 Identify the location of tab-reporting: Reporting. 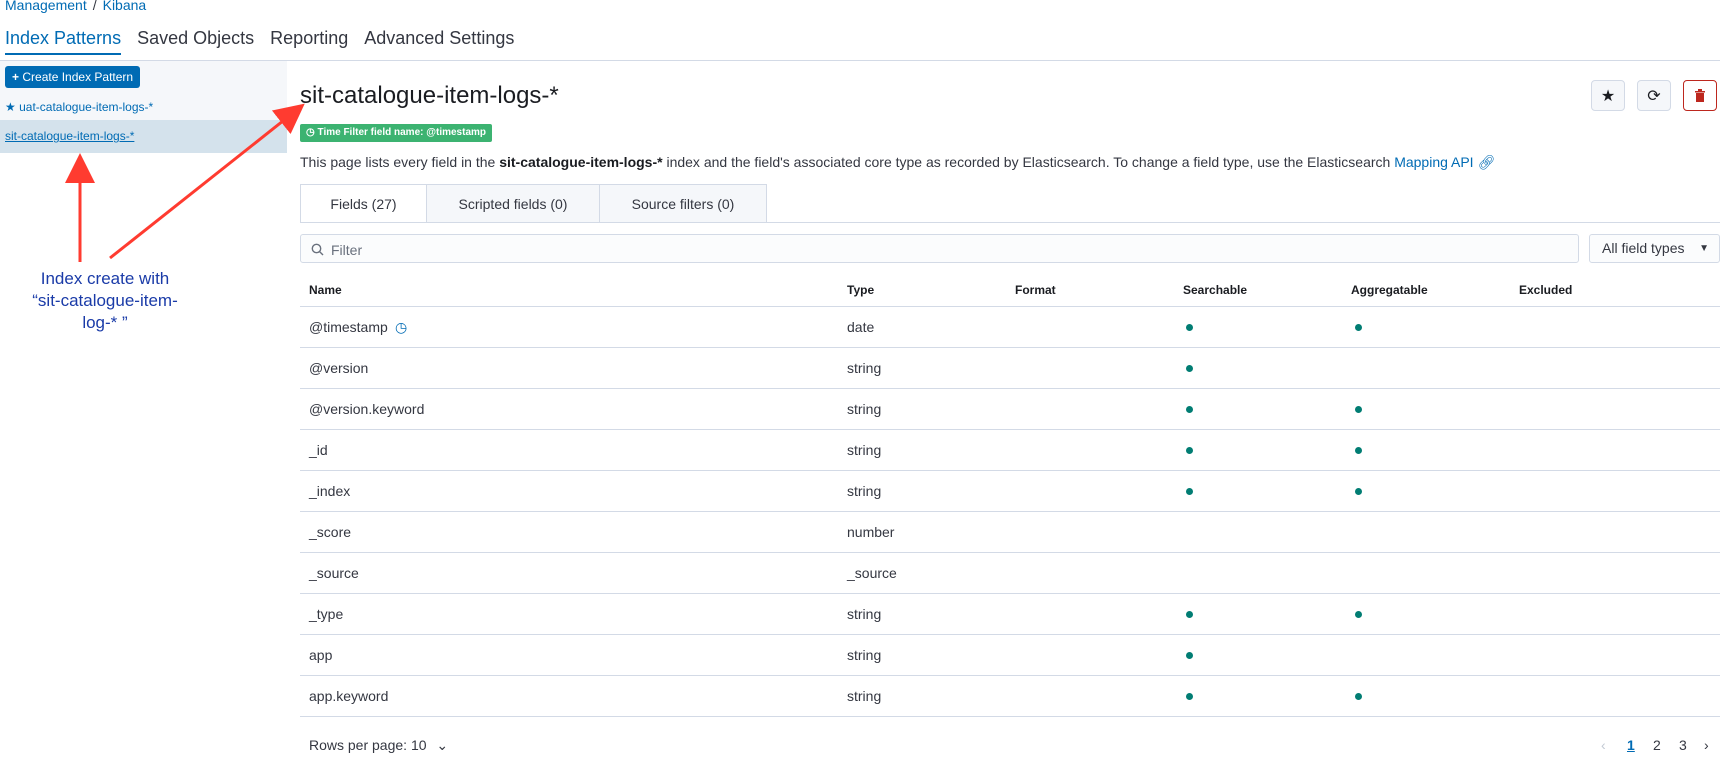
(309, 40).